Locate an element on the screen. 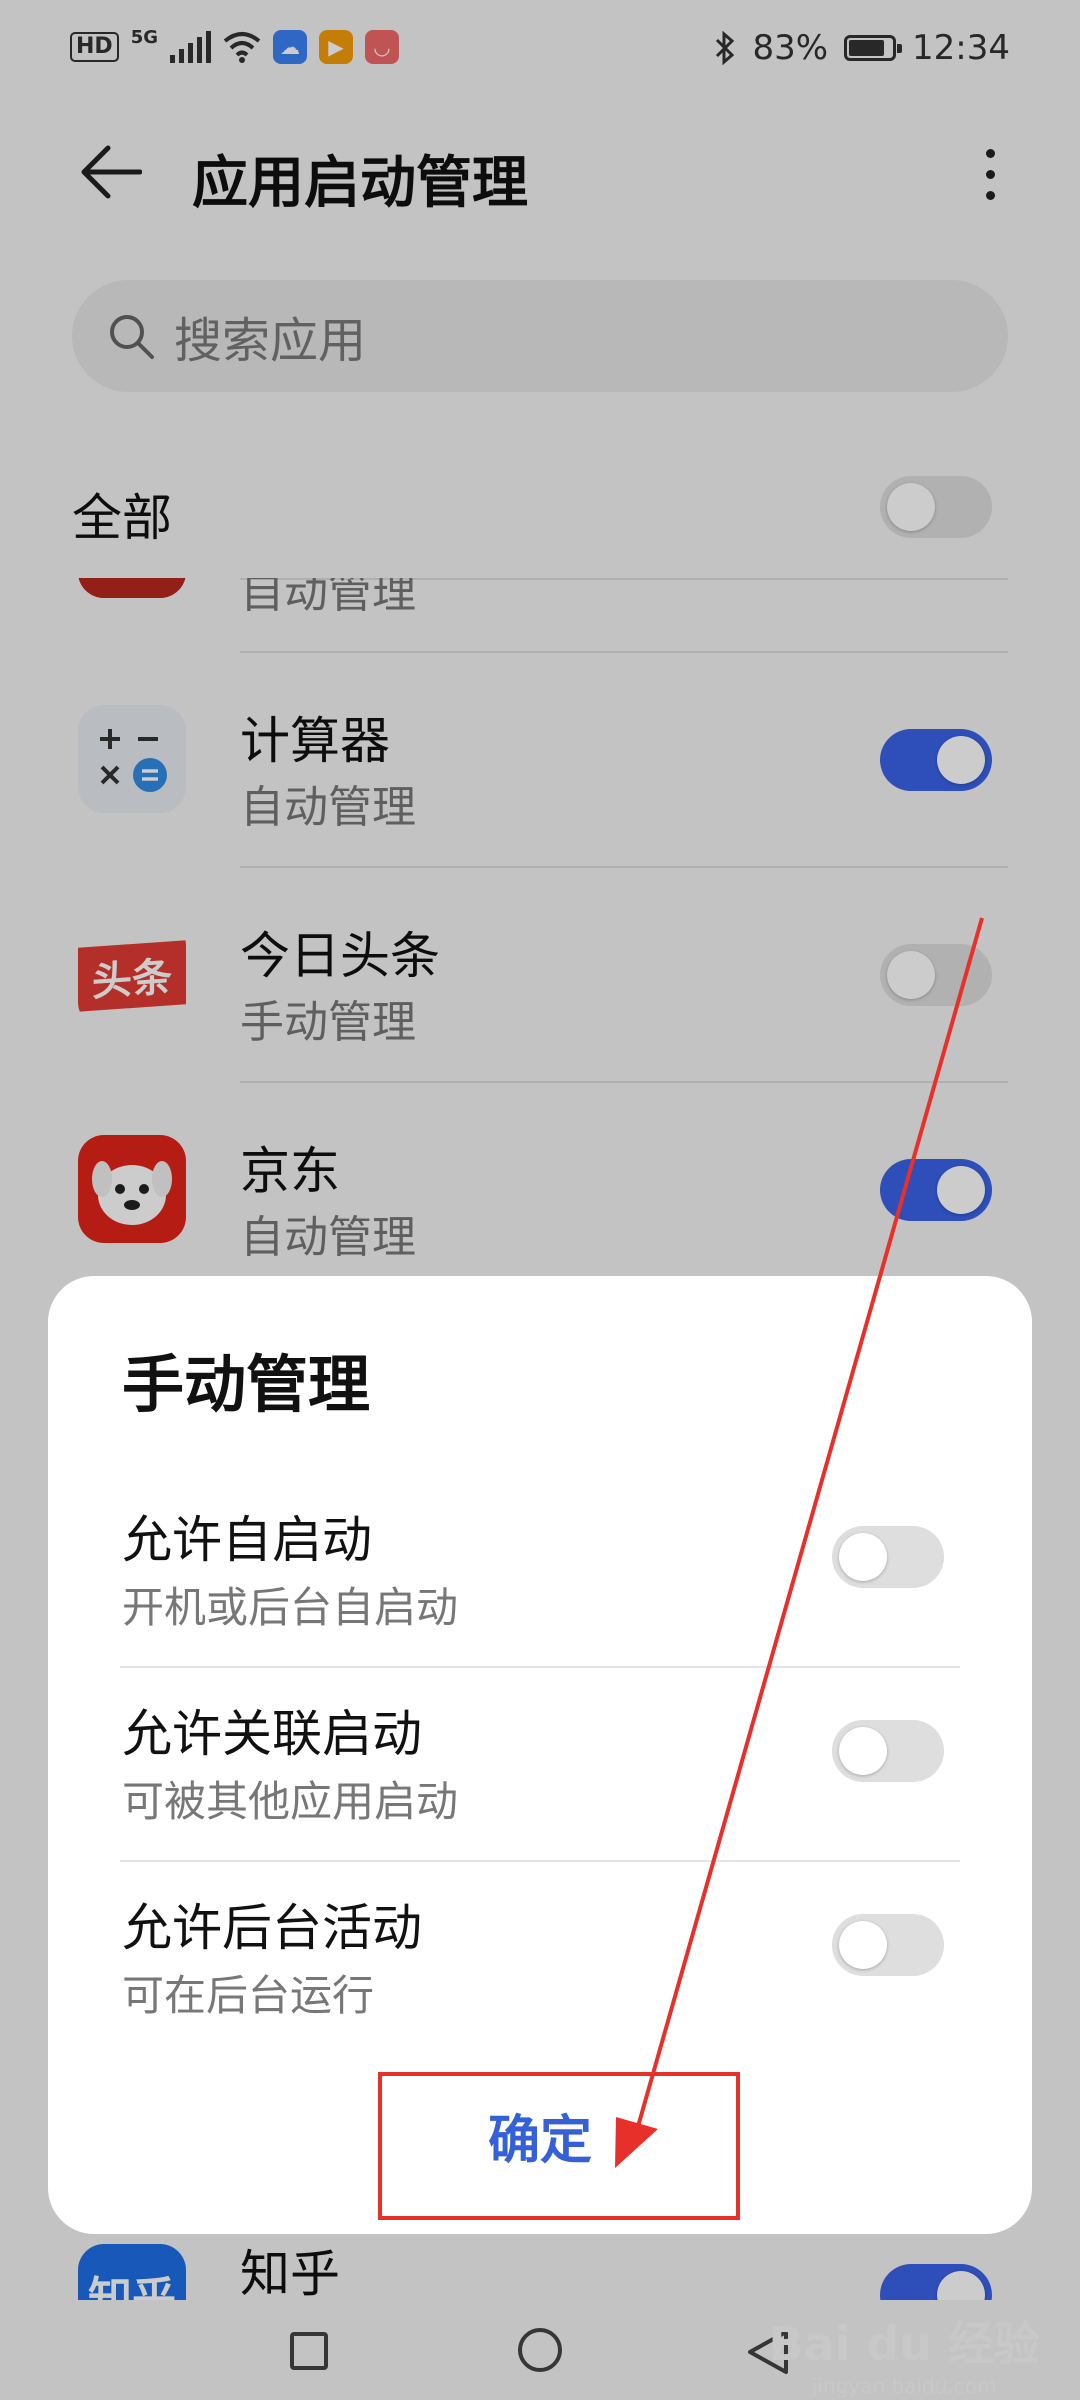 This screenshot has width=1080, height=2400. watermark-sub: jingyan.baidu.com is located at coordinates (904, 2386).